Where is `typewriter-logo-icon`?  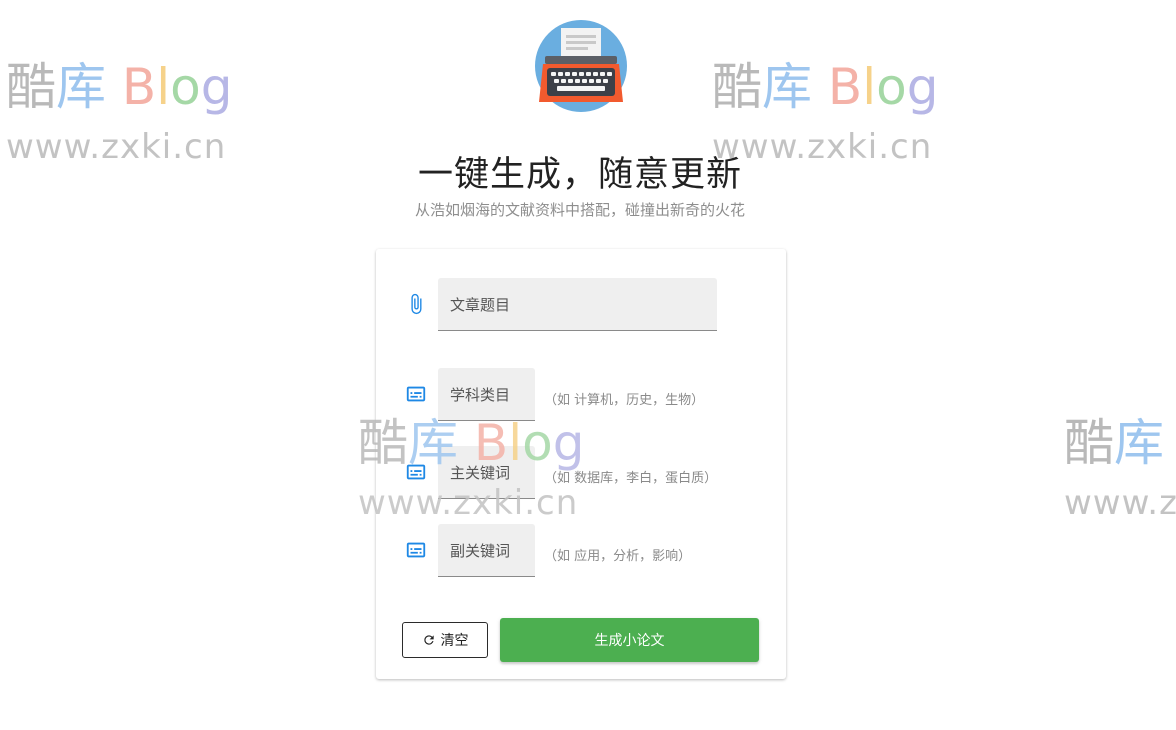 typewriter-logo-icon is located at coordinates (581, 66).